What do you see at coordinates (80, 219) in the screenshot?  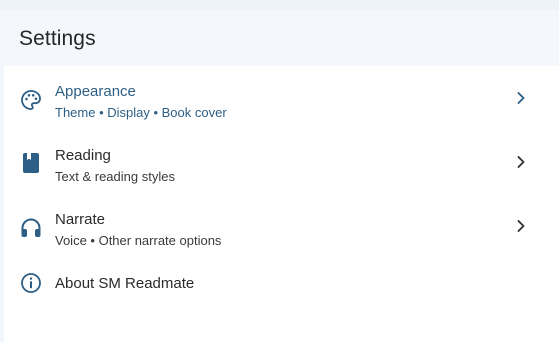 I see `settings-item-label: Narrate` at bounding box center [80, 219].